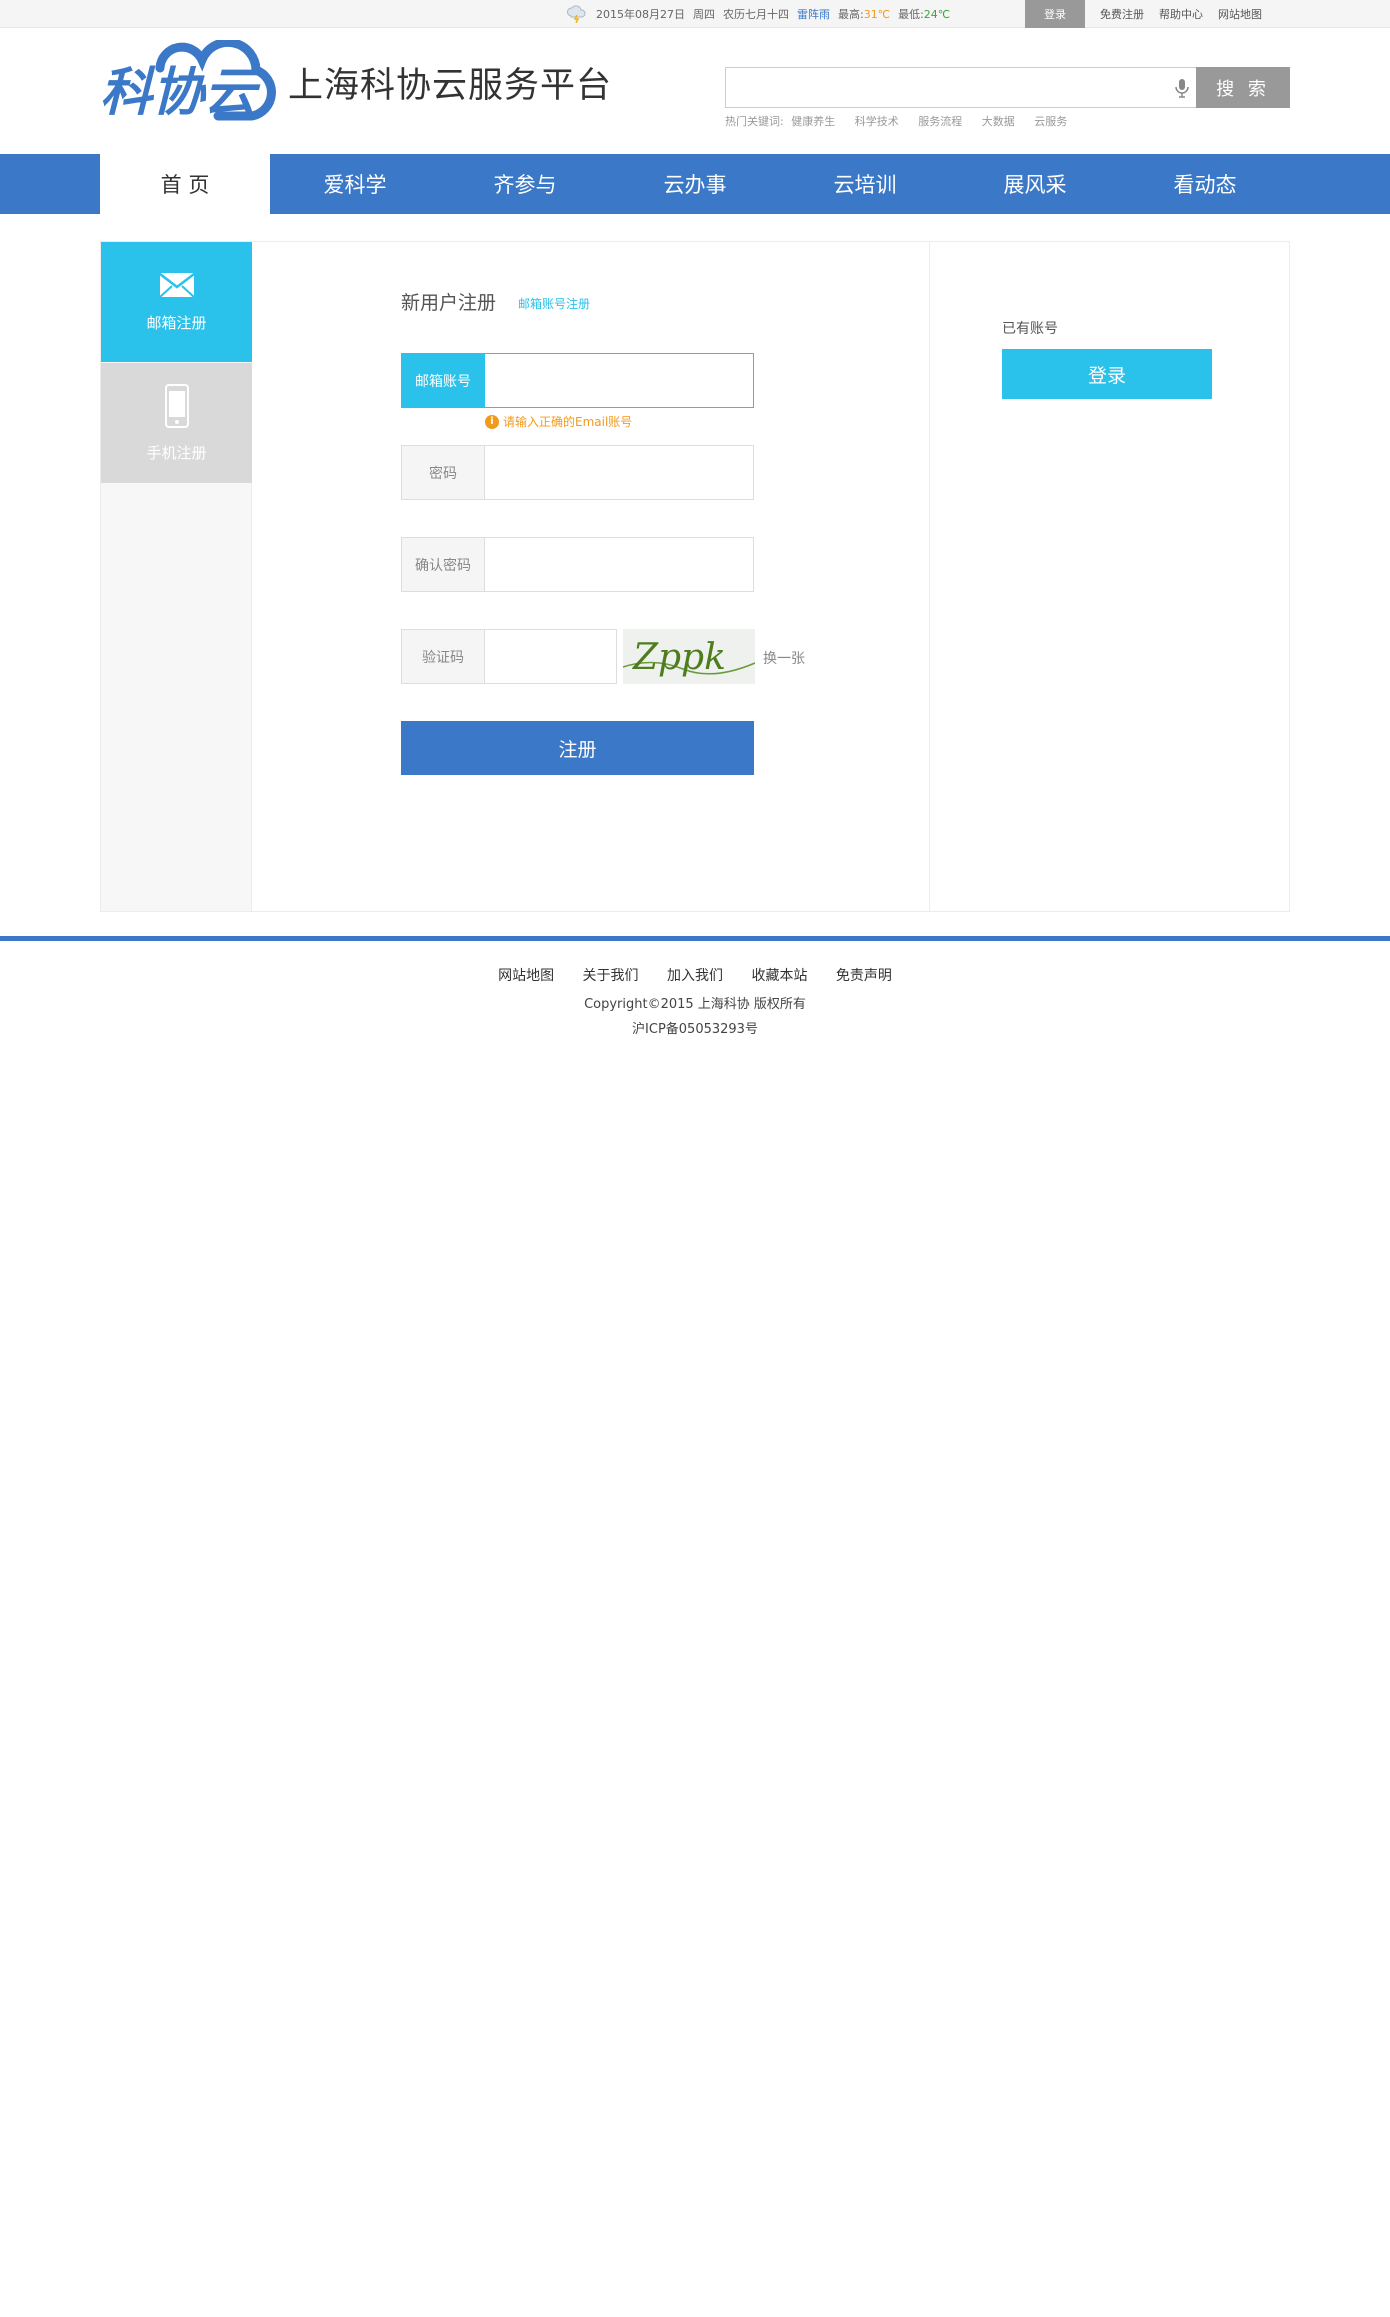 The width and height of the screenshot is (1390, 2317). I want to click on date-text: 2015年08月27日, so click(640, 14).